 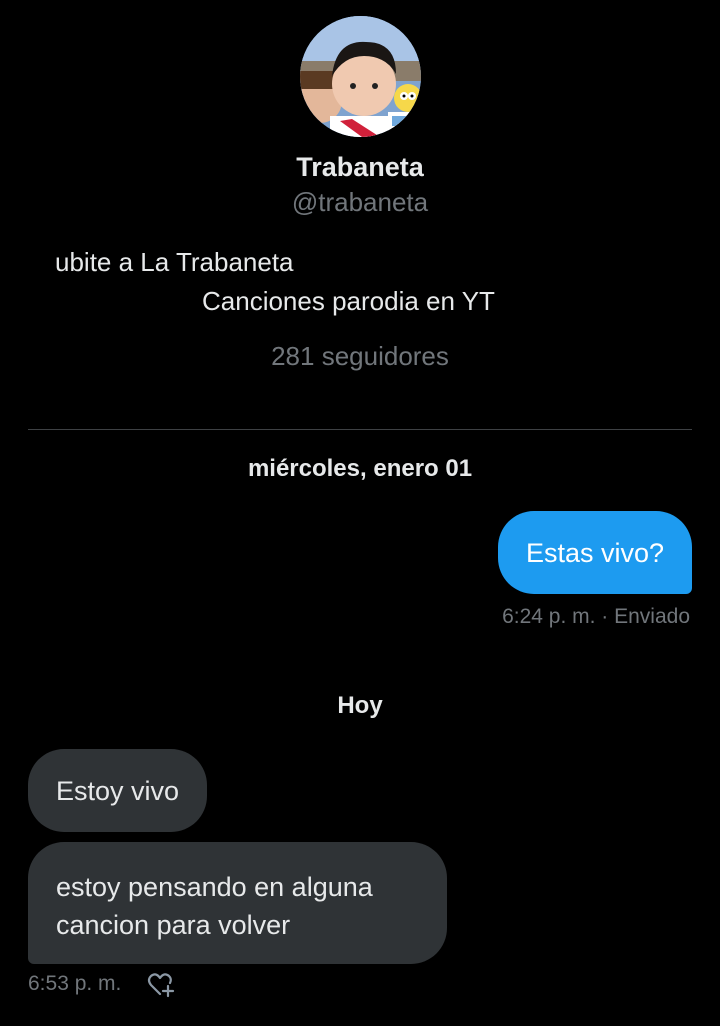 What do you see at coordinates (594, 552) in the screenshot?
I see `sent-message-bubble: Estas vivo?` at bounding box center [594, 552].